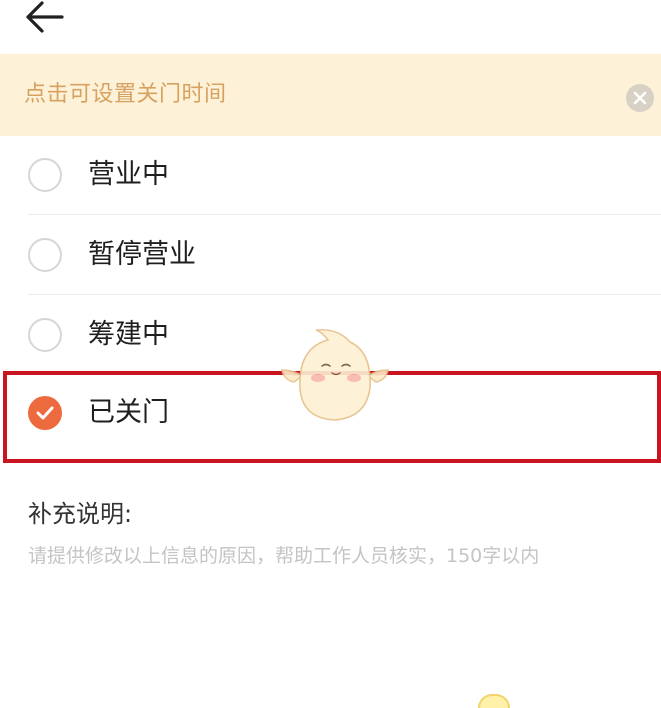 This screenshot has width=661, height=708. What do you see at coordinates (125, 94) in the screenshot?
I see `notice-text: 点击可设置关门时间` at bounding box center [125, 94].